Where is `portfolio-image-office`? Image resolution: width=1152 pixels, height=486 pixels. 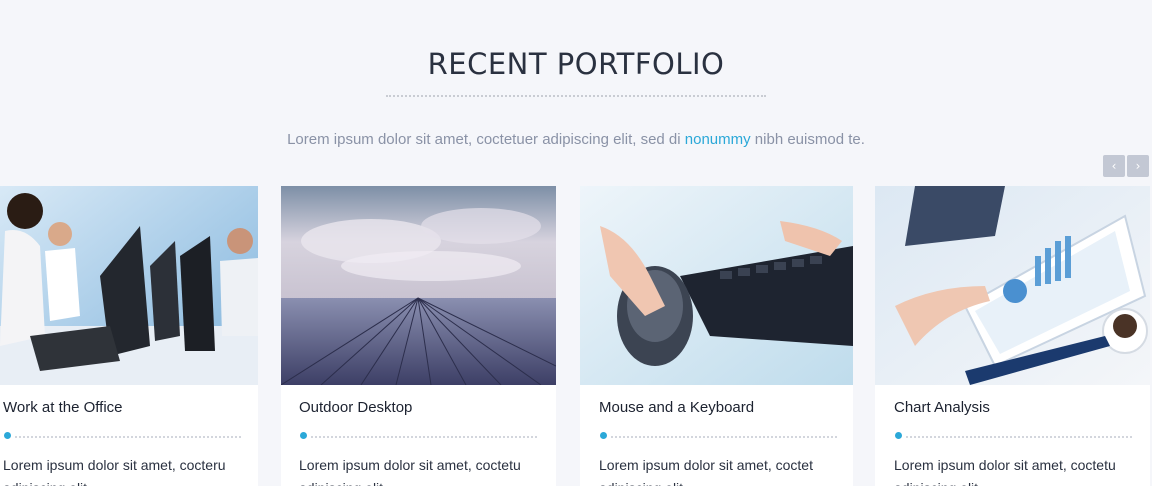
portfolio-image-office is located at coordinates (129, 285).